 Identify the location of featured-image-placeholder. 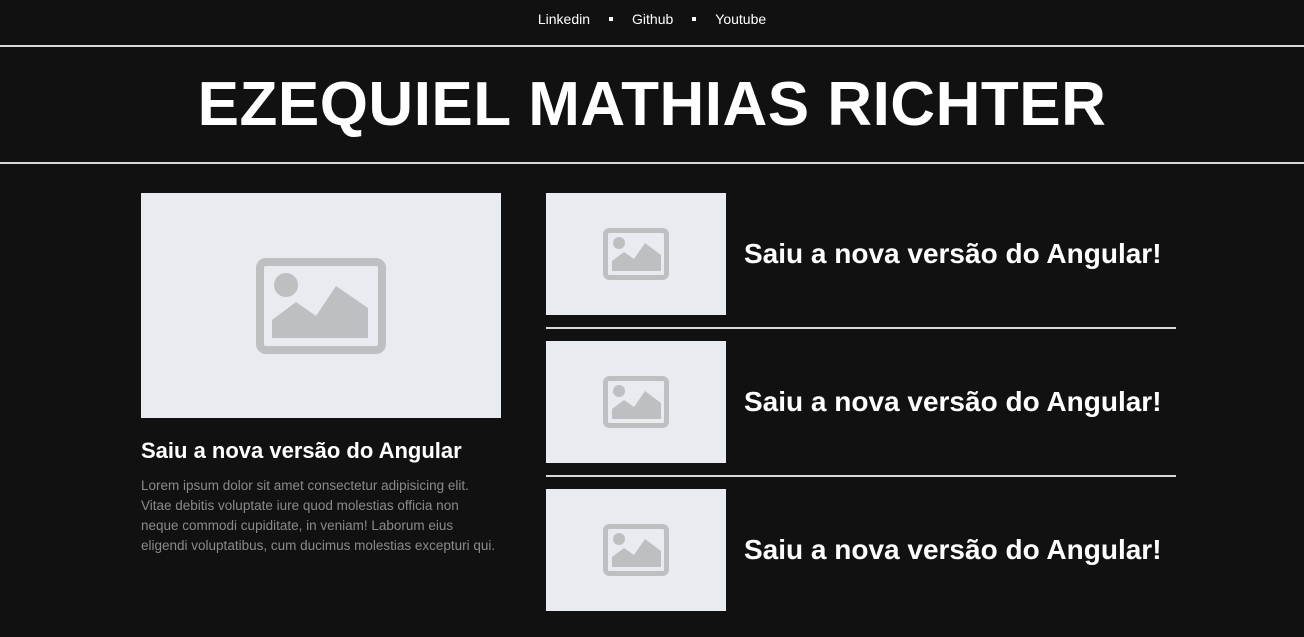
(321, 305).